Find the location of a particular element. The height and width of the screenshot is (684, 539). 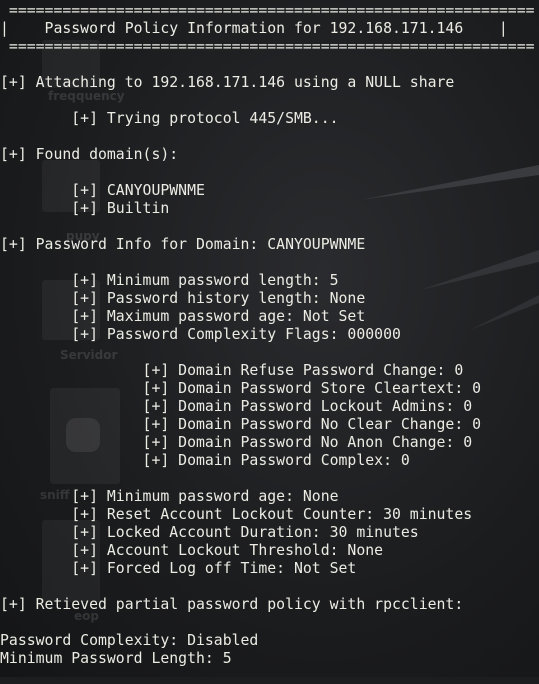

terminal-line: [+] Domain Password No Anon Change: 0 is located at coordinates (236, 442).